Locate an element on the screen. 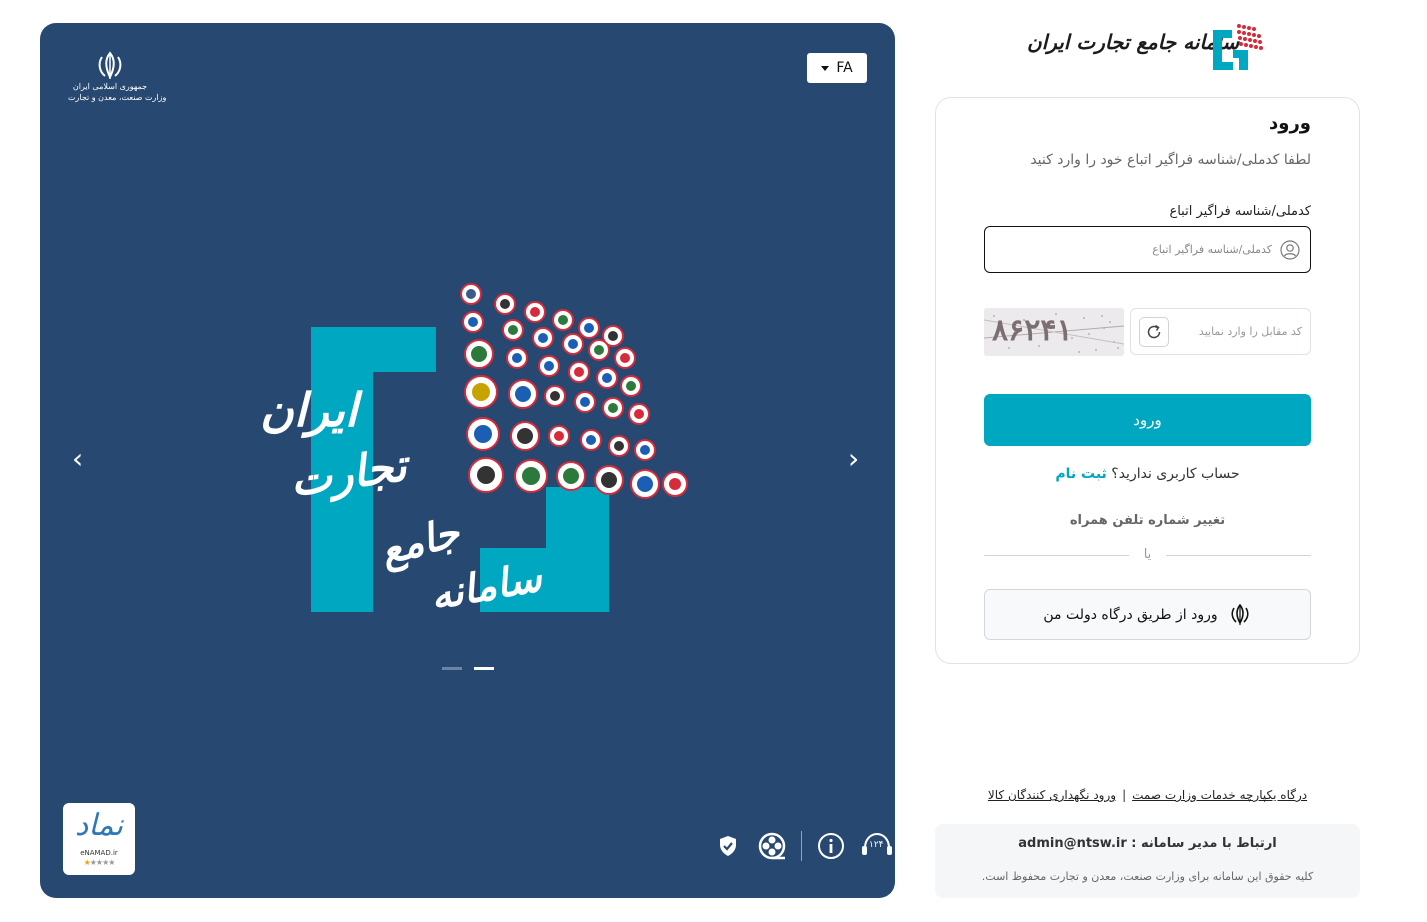  user-icon is located at coordinates (1290, 249).